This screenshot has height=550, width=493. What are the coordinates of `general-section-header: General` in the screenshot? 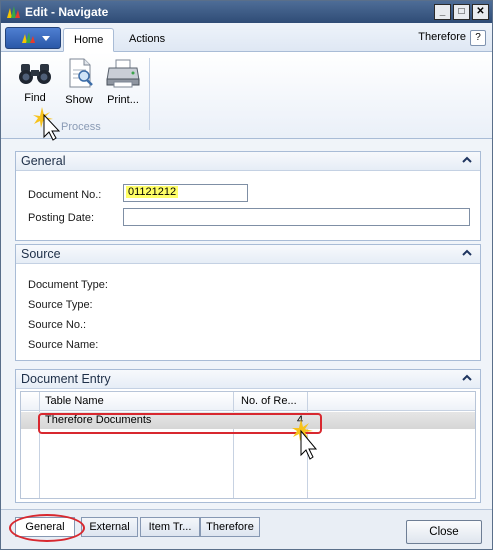 It's located at (248, 161).